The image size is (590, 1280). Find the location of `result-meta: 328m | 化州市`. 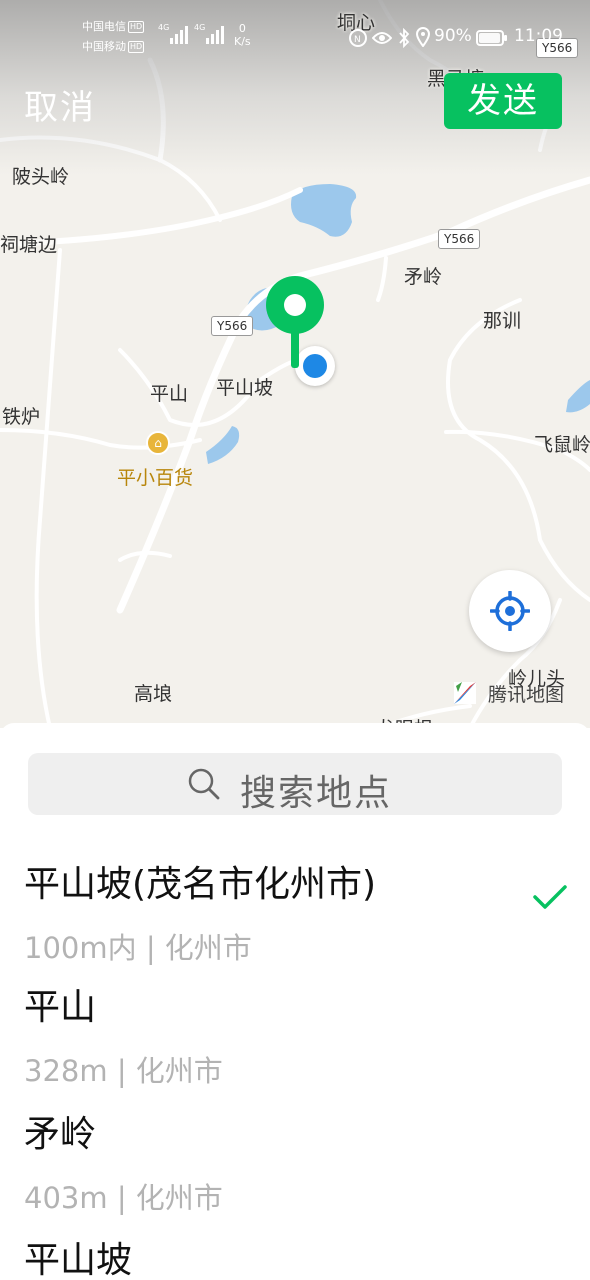

result-meta: 328m | 化州市 is located at coordinates (123, 1071).